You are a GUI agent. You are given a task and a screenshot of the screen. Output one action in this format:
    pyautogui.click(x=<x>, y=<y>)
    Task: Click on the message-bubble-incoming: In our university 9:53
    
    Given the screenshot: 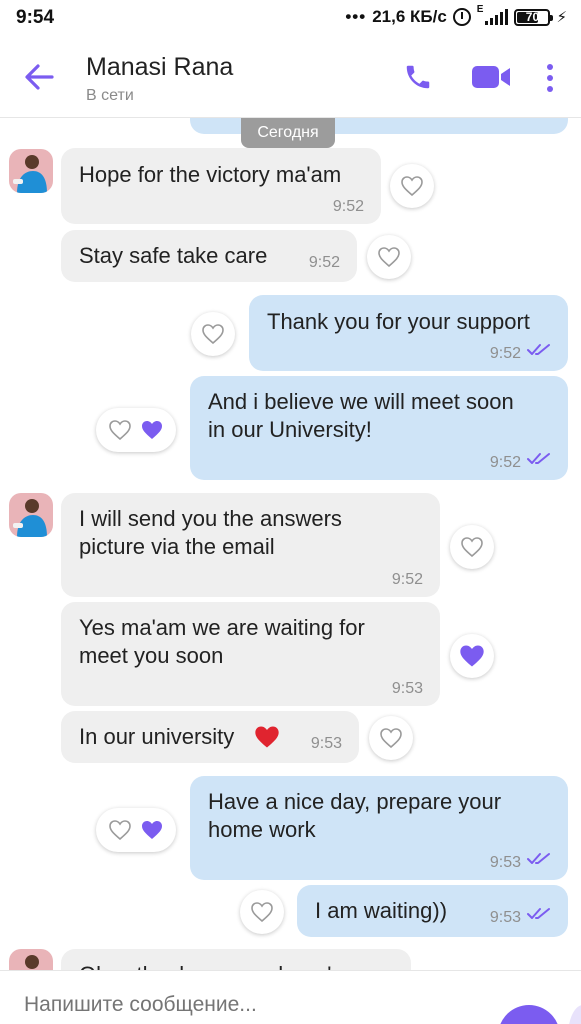 What is the action you would take?
    pyautogui.click(x=210, y=737)
    